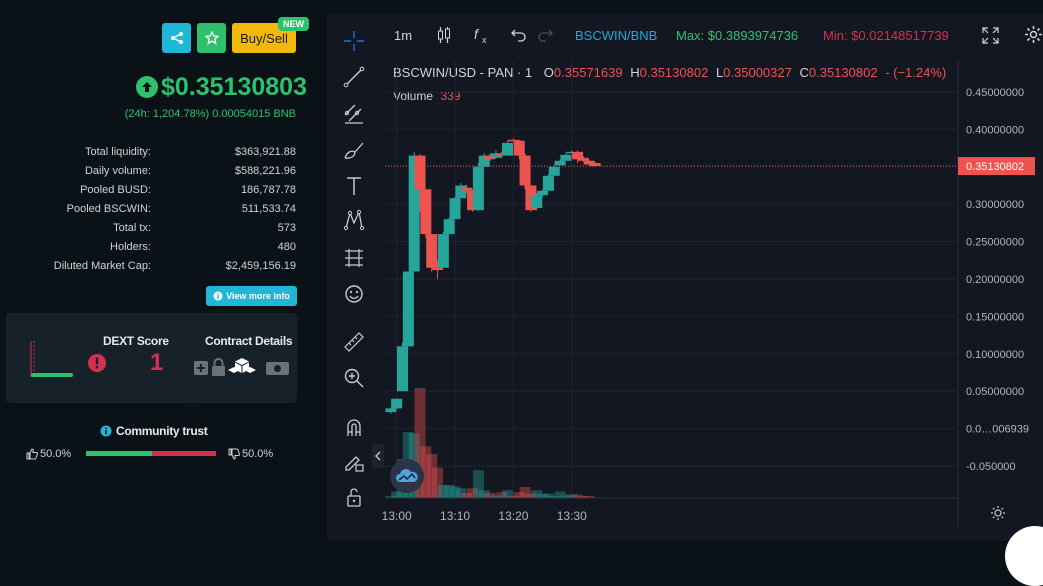  I want to click on trend-line-icon, so click(354, 77).